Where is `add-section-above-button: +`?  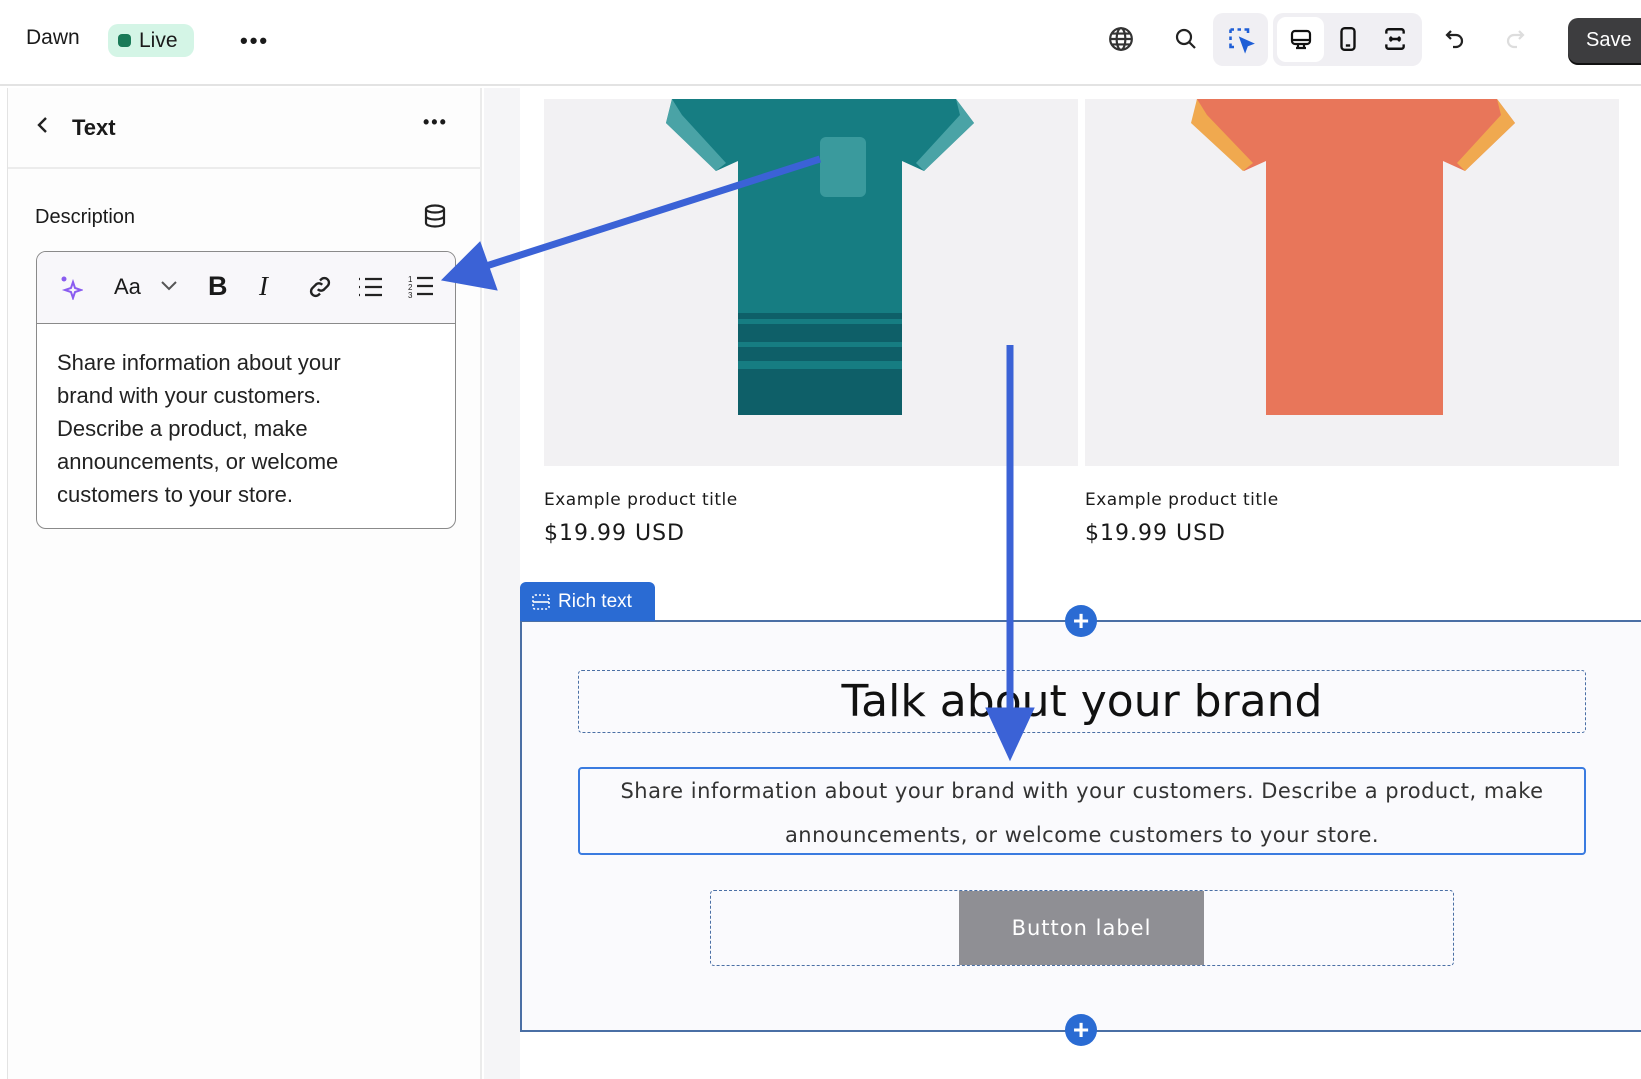 add-section-above-button: + is located at coordinates (1081, 621).